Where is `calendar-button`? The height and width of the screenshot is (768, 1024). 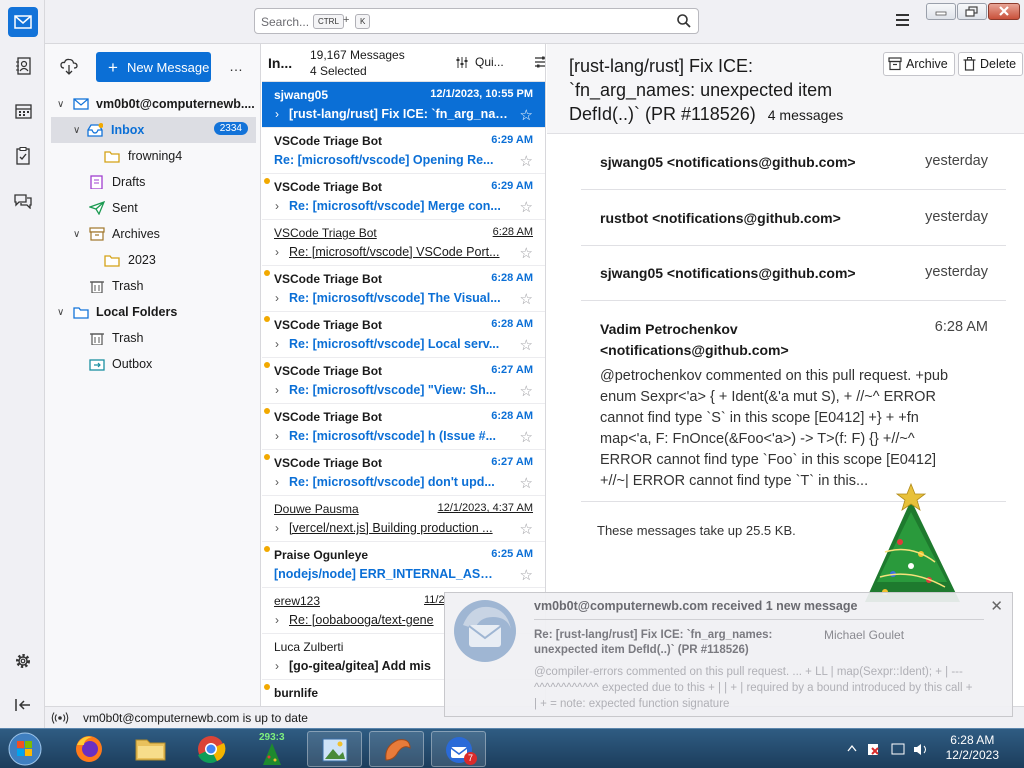
calendar-button is located at coordinates (23, 111).